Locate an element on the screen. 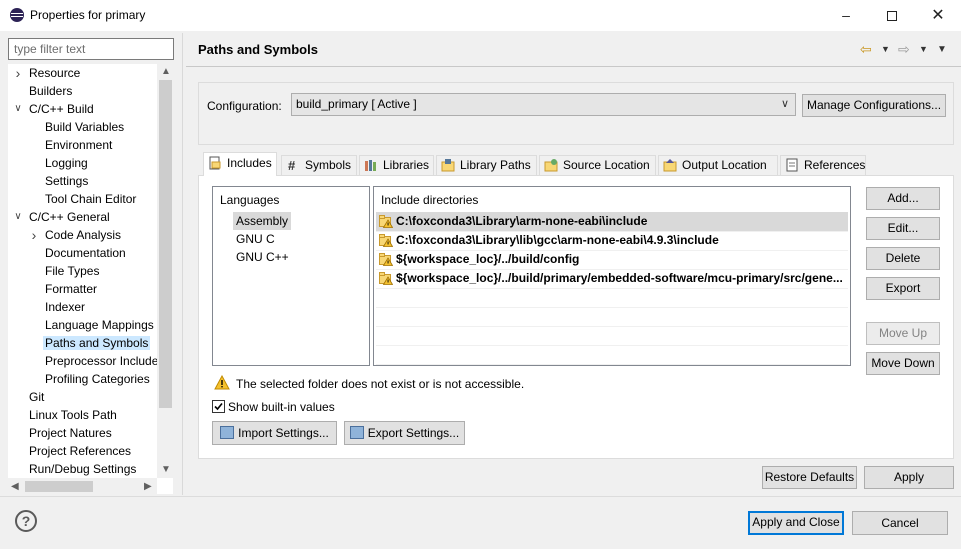  tree-item: Linux Tools Path is located at coordinates (73, 415).